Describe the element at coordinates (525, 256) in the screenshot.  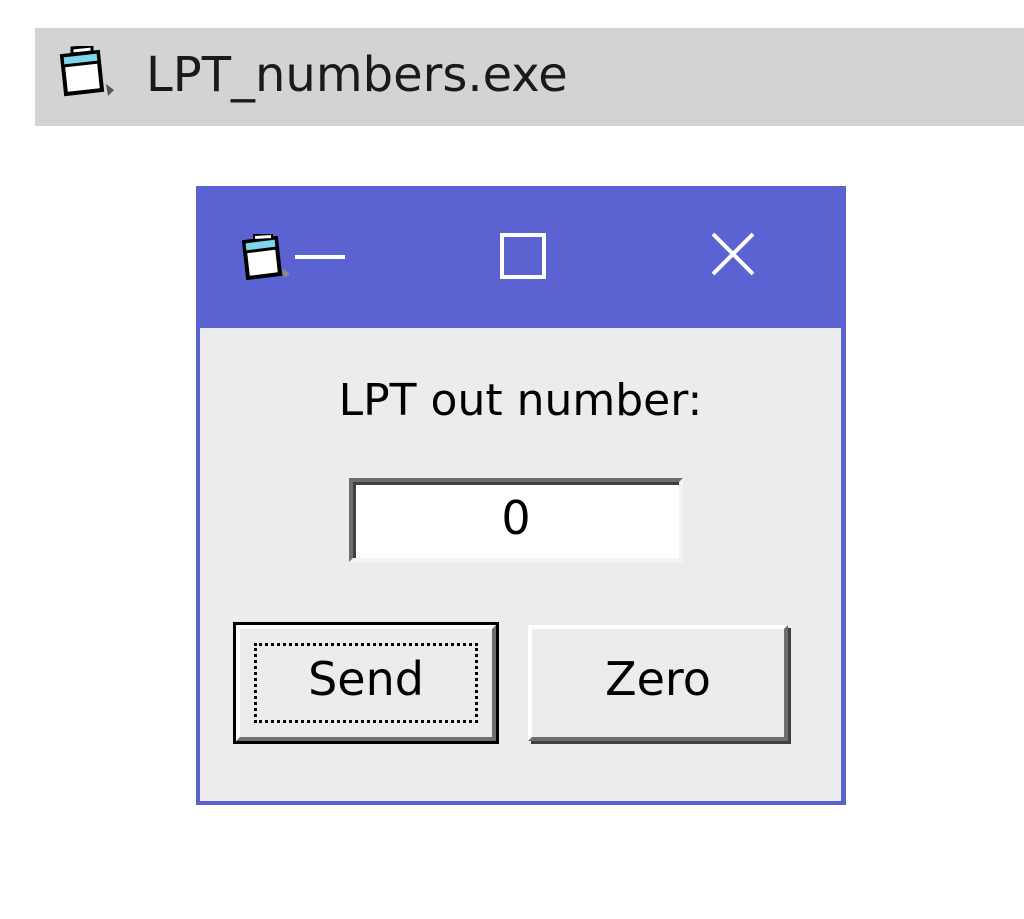
I see `maximize-icon` at that location.